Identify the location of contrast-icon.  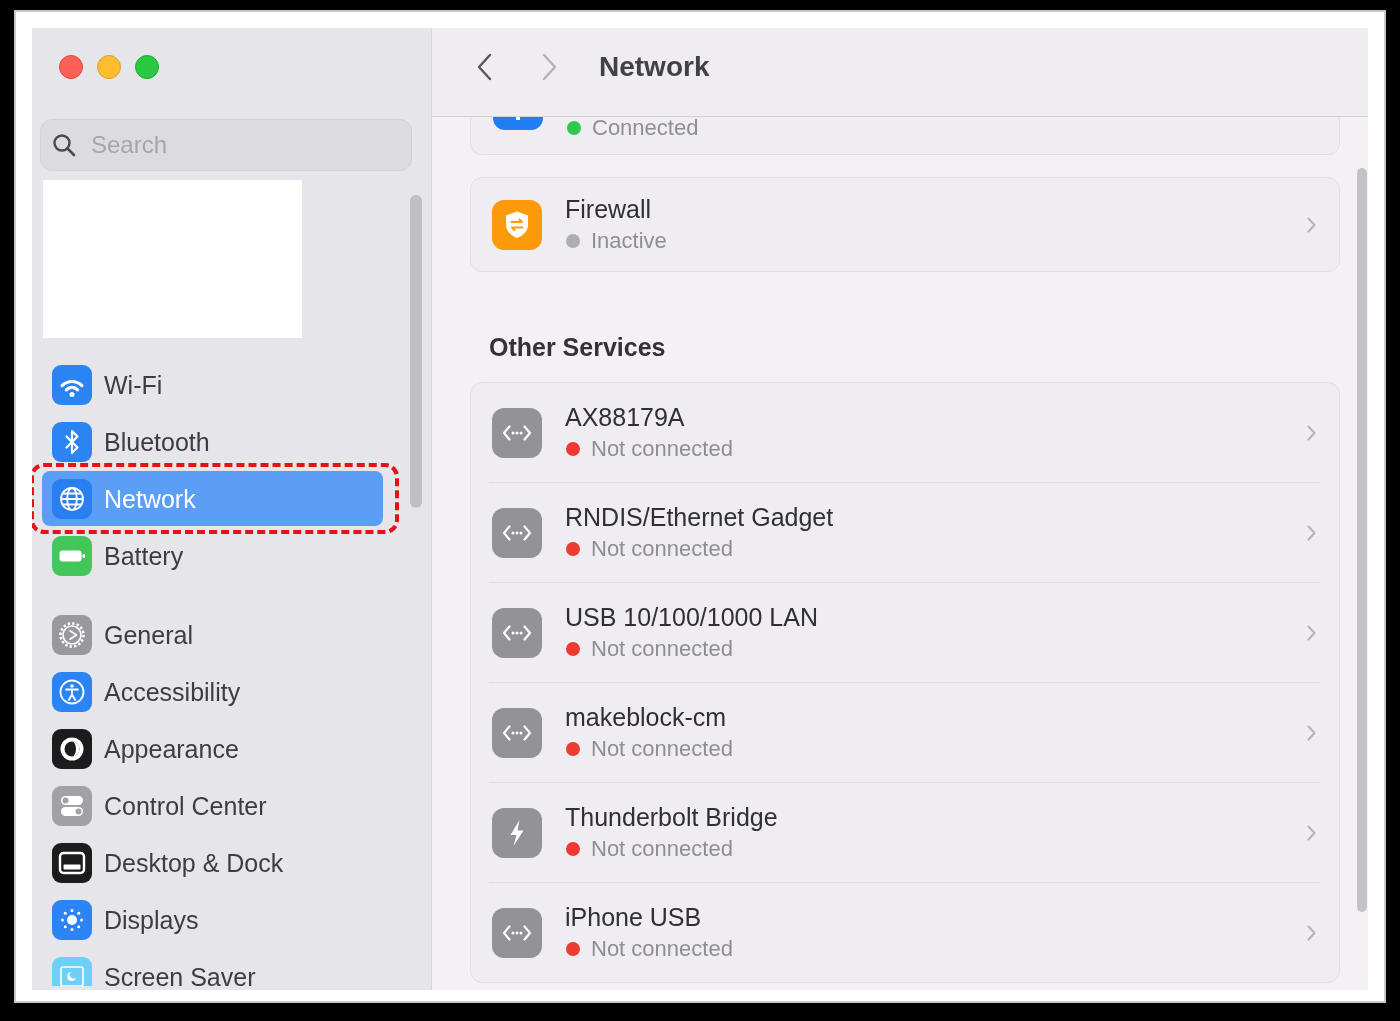
(72, 748).